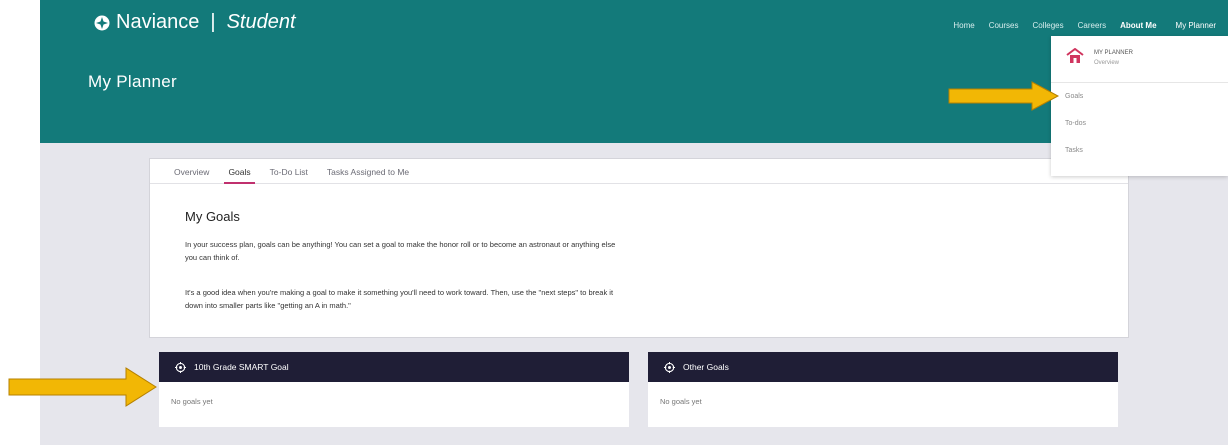 This screenshot has height=445, width=1228. Describe the element at coordinates (191, 171) in the screenshot. I see `tab-overview: Overview` at that location.